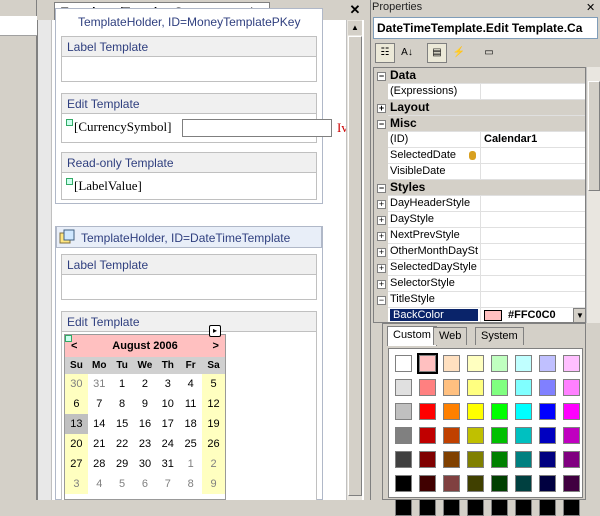 The height and width of the screenshot is (516, 600). What do you see at coordinates (257, 128) in the screenshot?
I see `currency-textbox` at bounding box center [257, 128].